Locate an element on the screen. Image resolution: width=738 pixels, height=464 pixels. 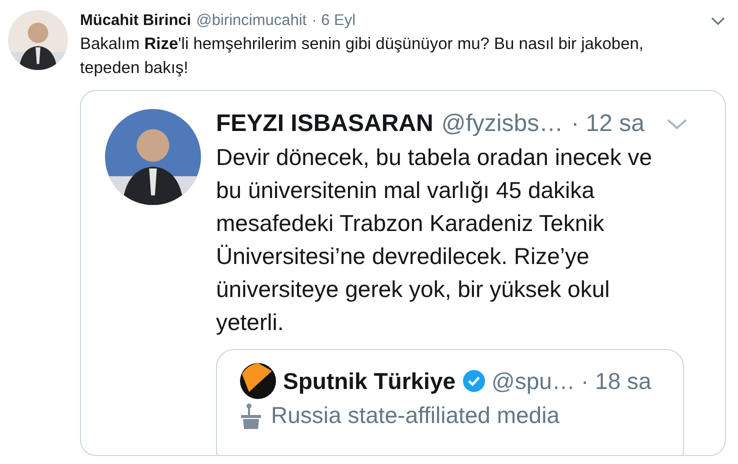
lectern-icon is located at coordinates (251, 415).